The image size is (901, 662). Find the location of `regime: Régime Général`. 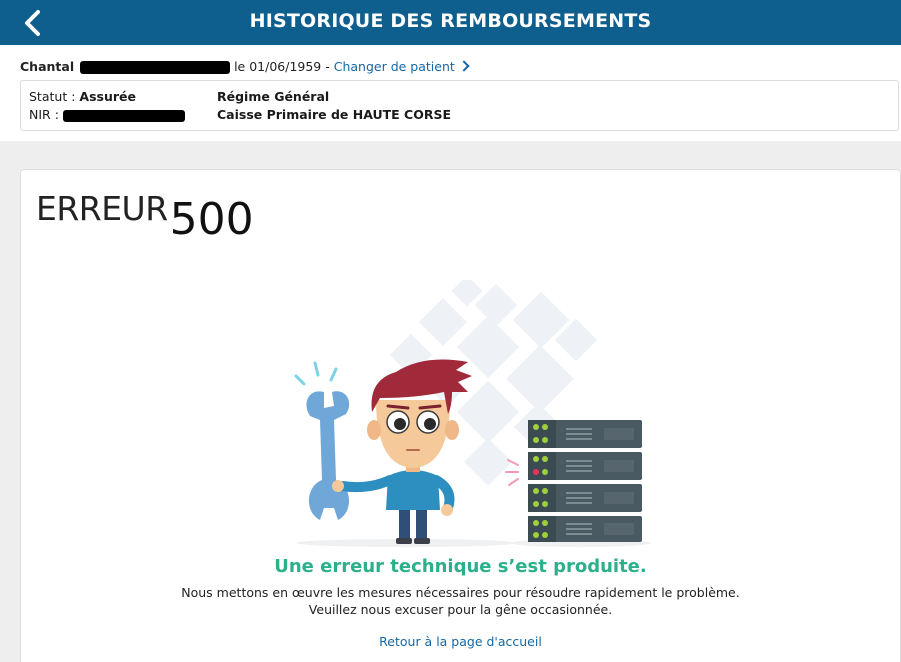

regime: Régime Général is located at coordinates (273, 96).